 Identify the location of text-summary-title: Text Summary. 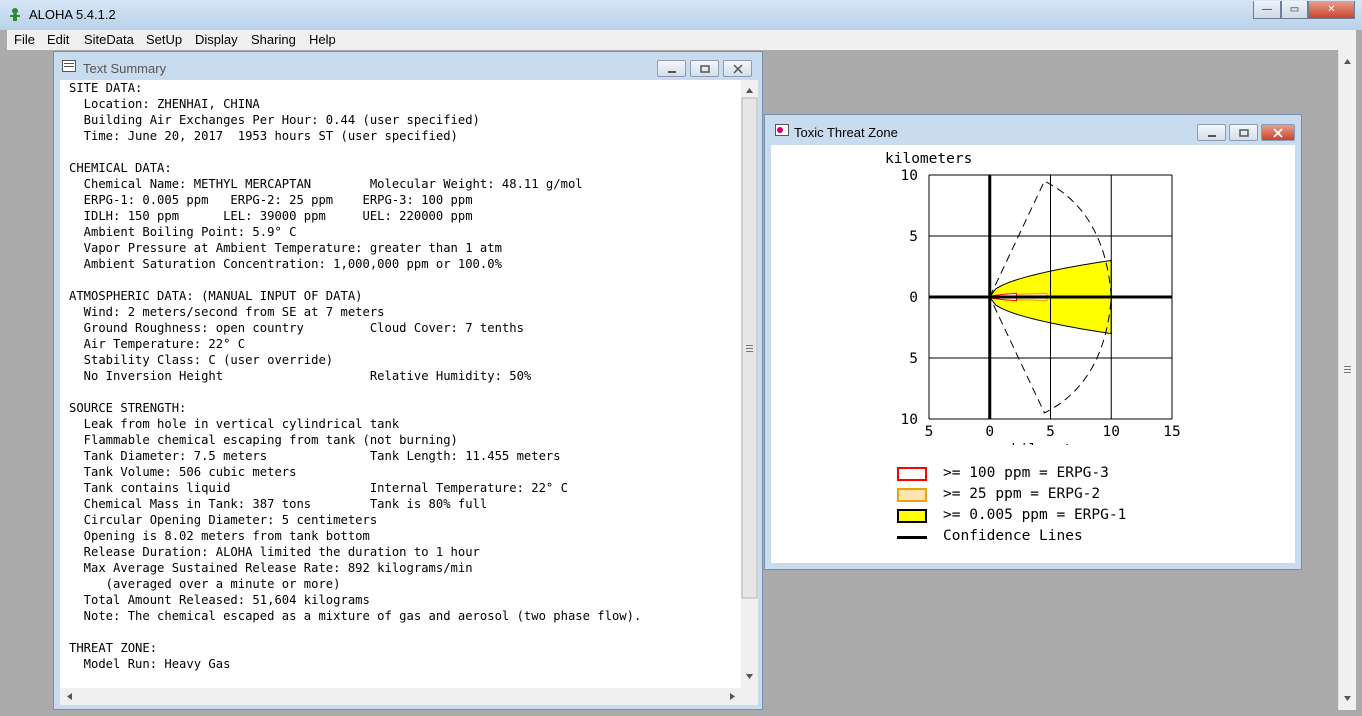
(125, 68).